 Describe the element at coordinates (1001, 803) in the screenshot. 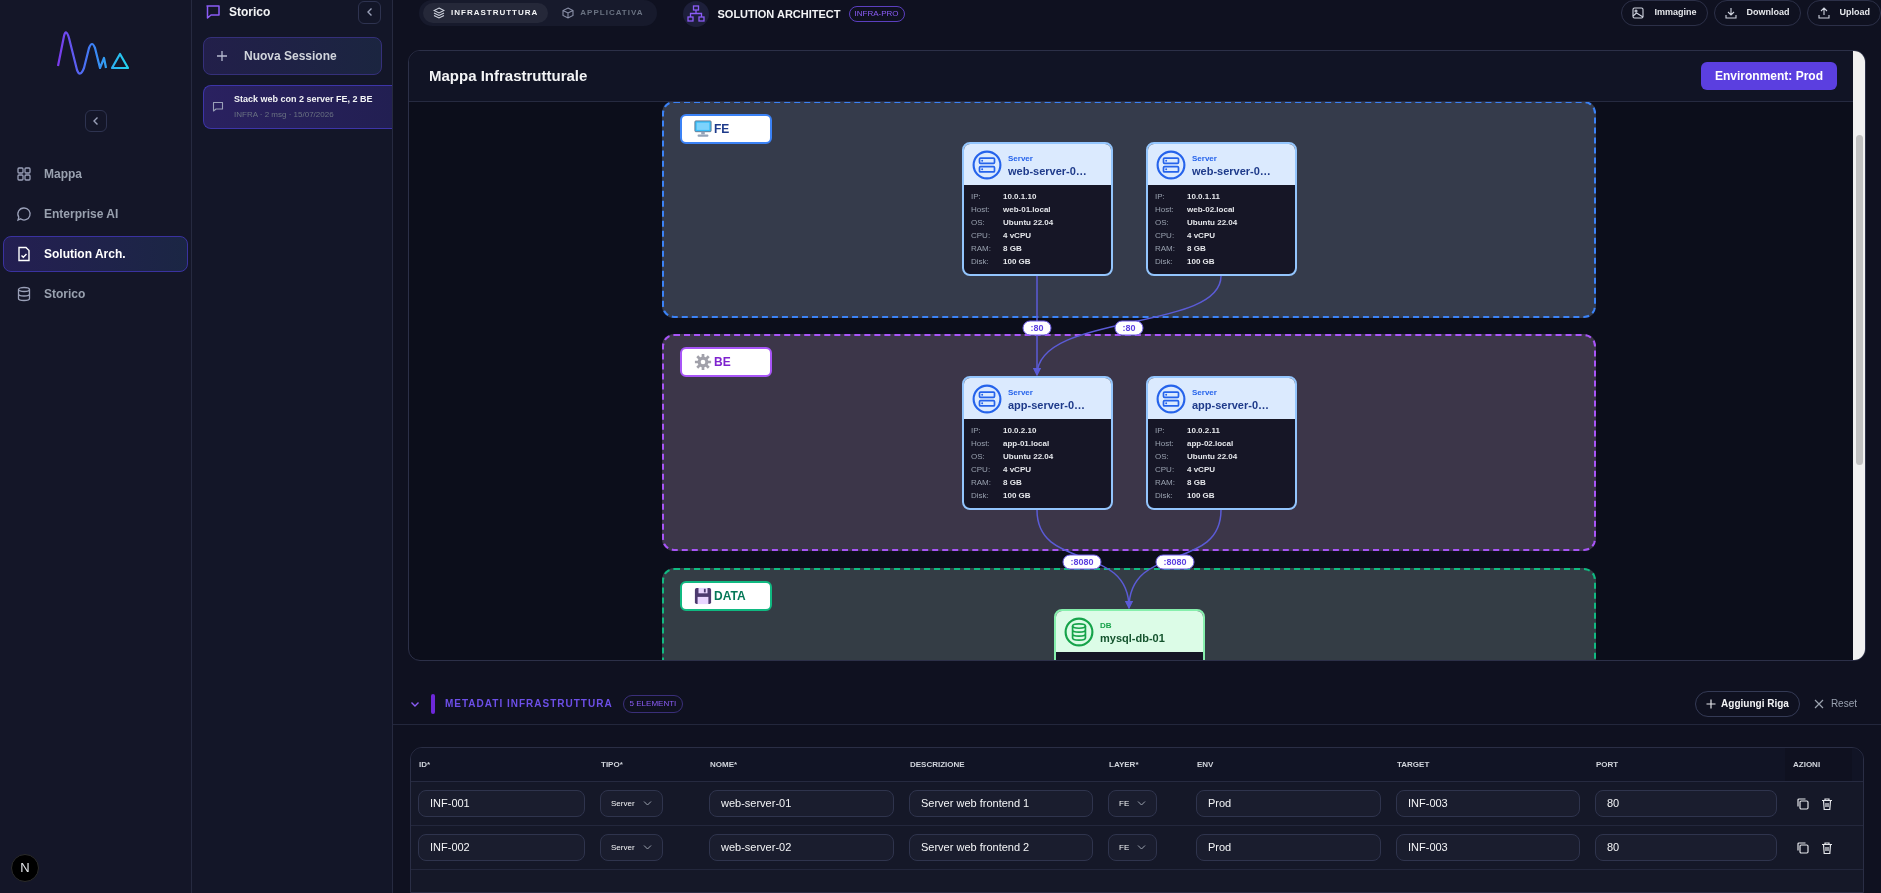

I see `text-field: Server web frontend 1` at that location.